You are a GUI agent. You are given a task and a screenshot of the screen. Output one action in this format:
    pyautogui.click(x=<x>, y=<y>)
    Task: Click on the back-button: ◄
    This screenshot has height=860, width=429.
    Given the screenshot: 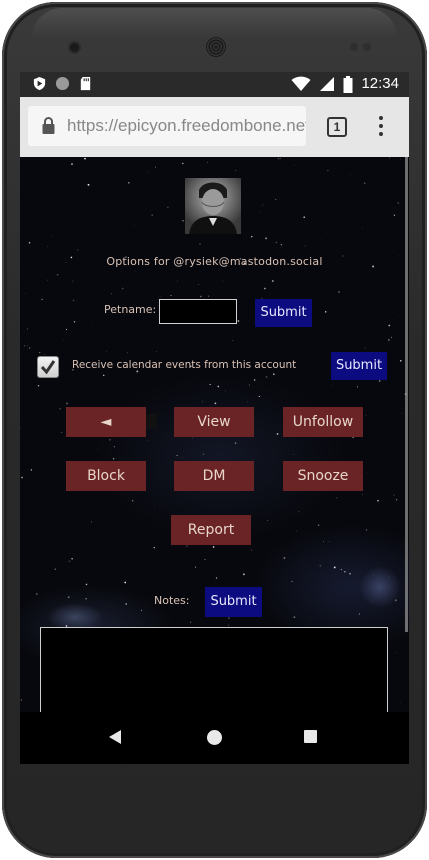 What is the action you would take?
    pyautogui.click(x=106, y=422)
    